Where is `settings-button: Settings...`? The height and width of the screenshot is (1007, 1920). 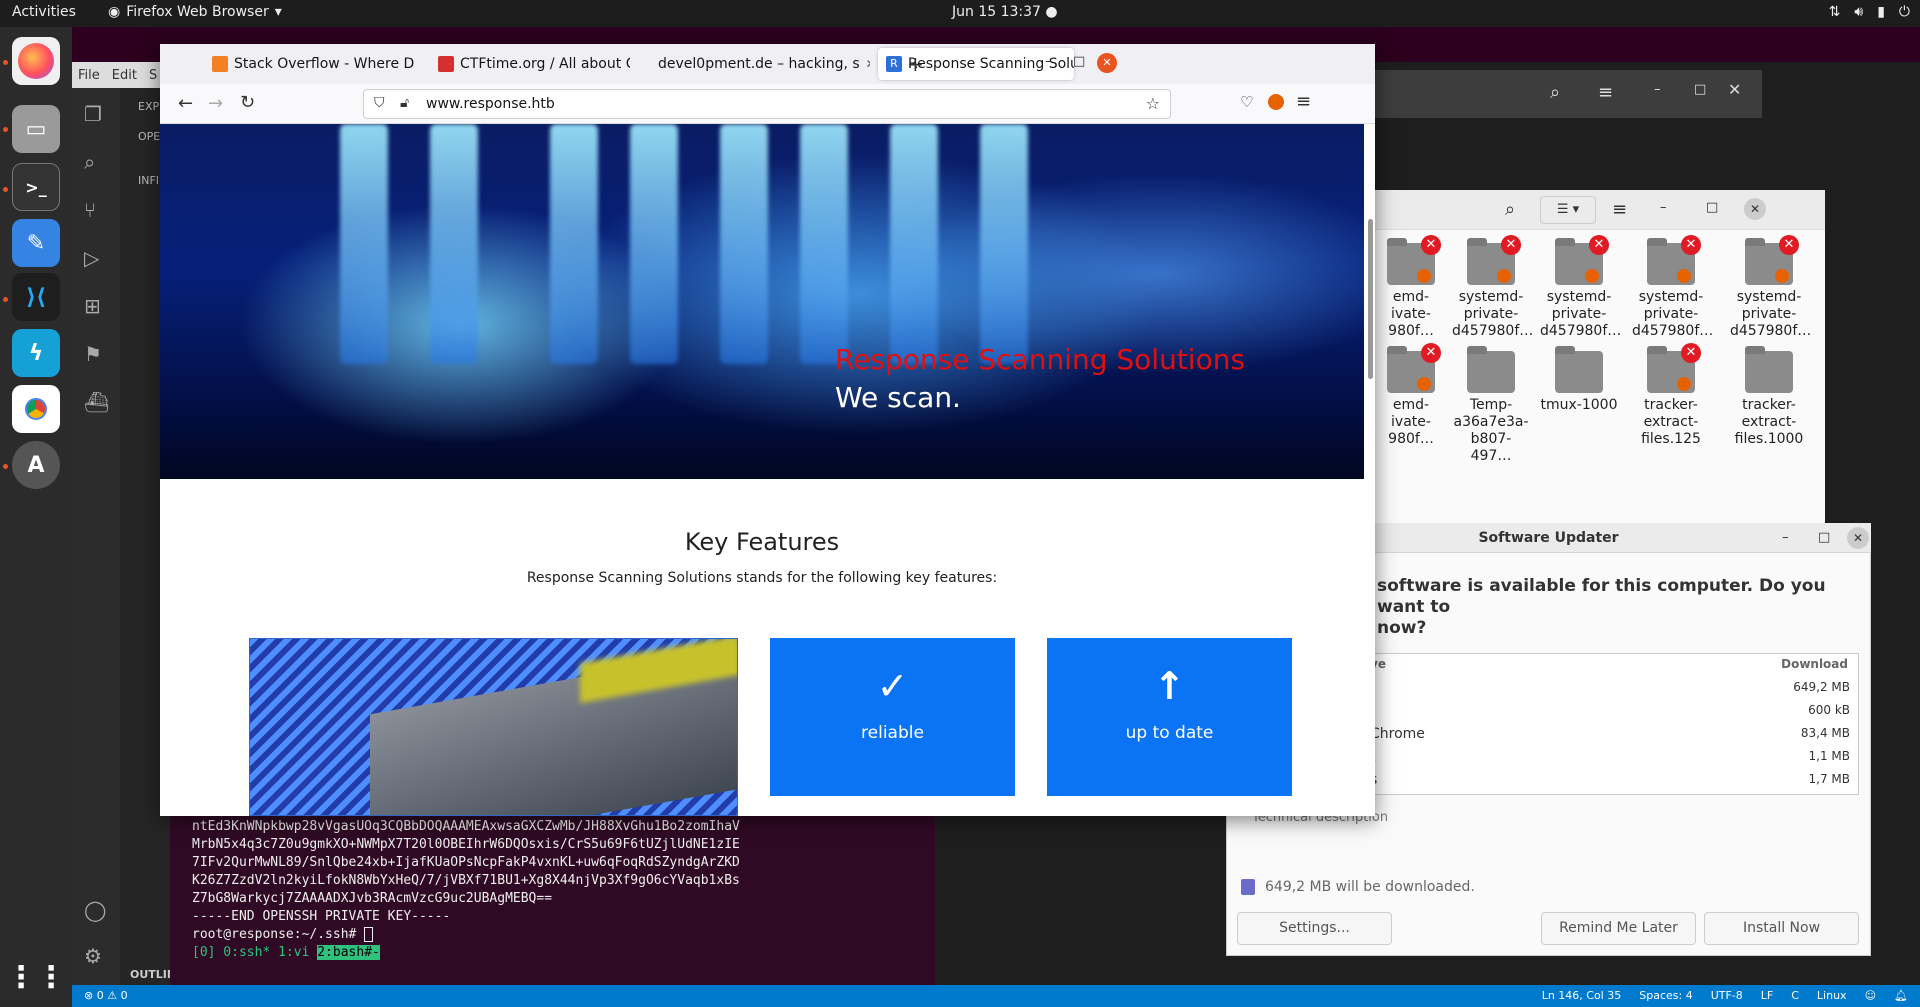
settings-button: Settings... is located at coordinates (1314, 928).